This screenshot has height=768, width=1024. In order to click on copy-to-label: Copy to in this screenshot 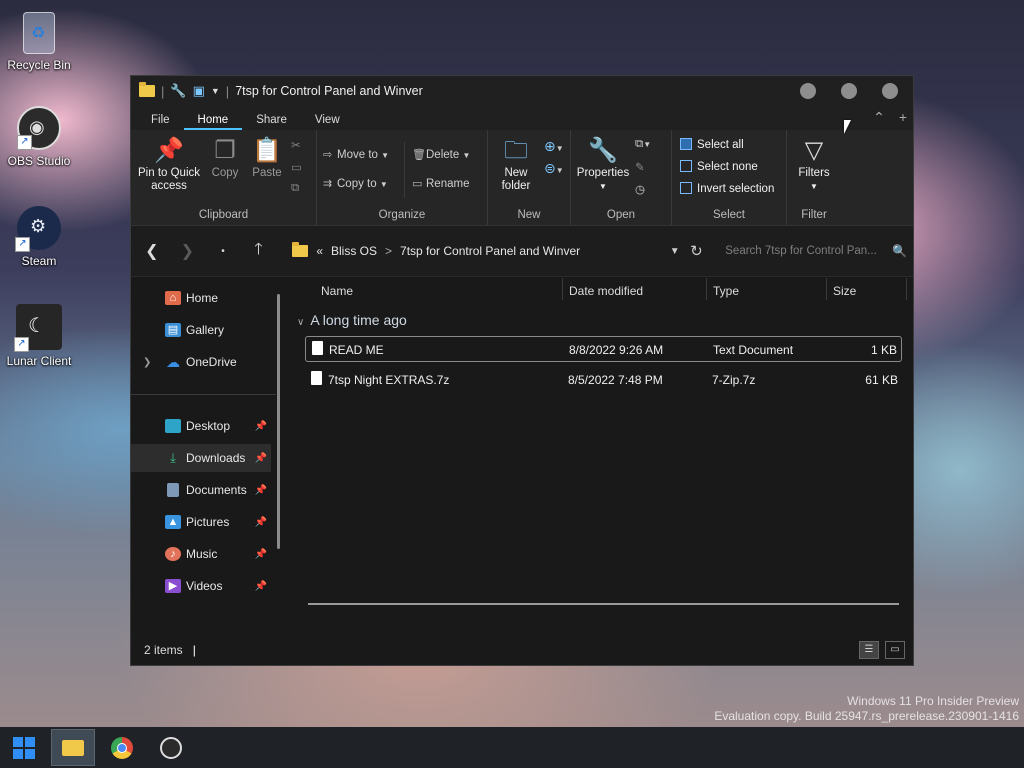, I will do `click(357, 184)`.